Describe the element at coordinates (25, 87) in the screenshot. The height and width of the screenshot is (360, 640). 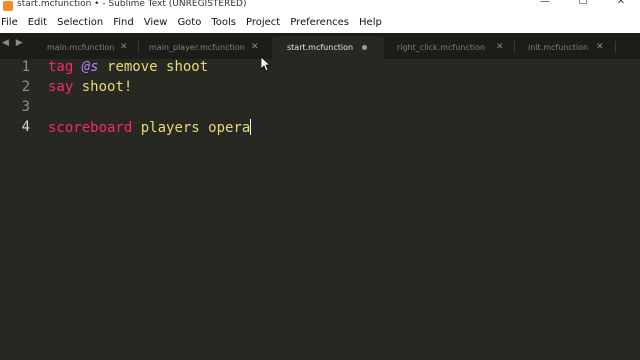
I see `line-number: 2` at that location.